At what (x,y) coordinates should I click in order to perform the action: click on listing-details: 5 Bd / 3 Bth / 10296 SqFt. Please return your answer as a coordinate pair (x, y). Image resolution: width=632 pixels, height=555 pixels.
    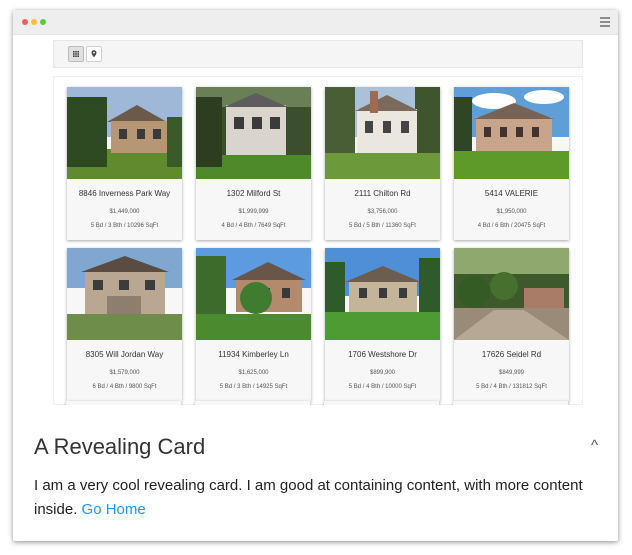
    Looking at the image, I should click on (124, 226).